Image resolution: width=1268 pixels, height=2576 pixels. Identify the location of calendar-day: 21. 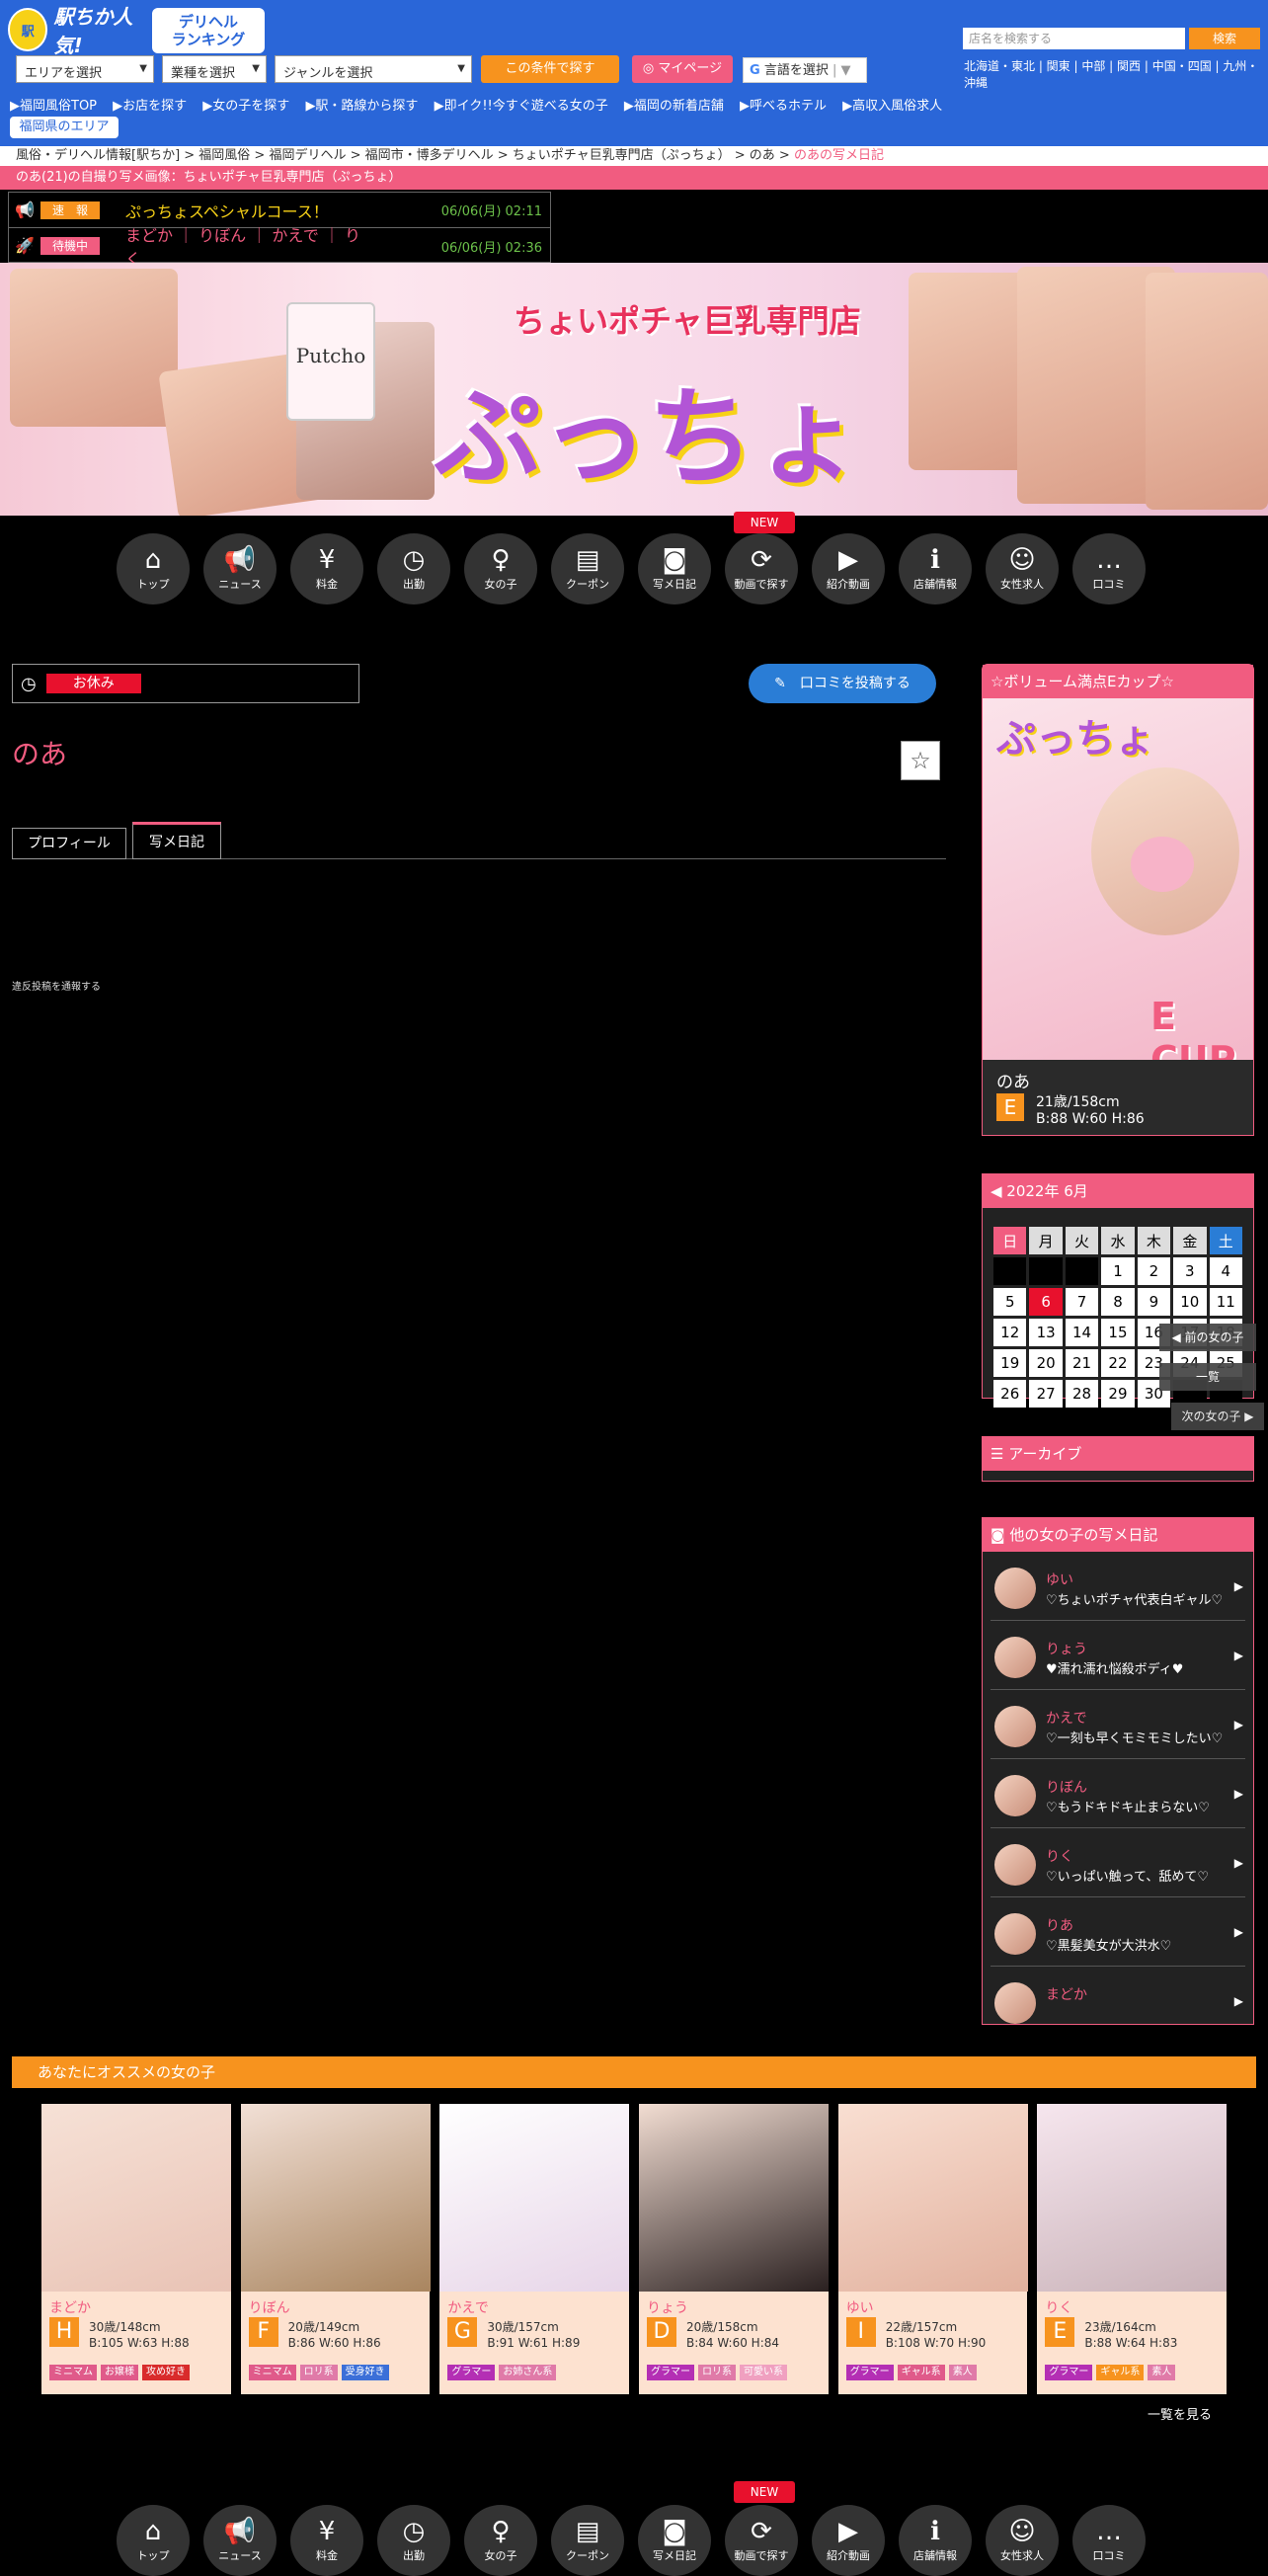
(1082, 1363).